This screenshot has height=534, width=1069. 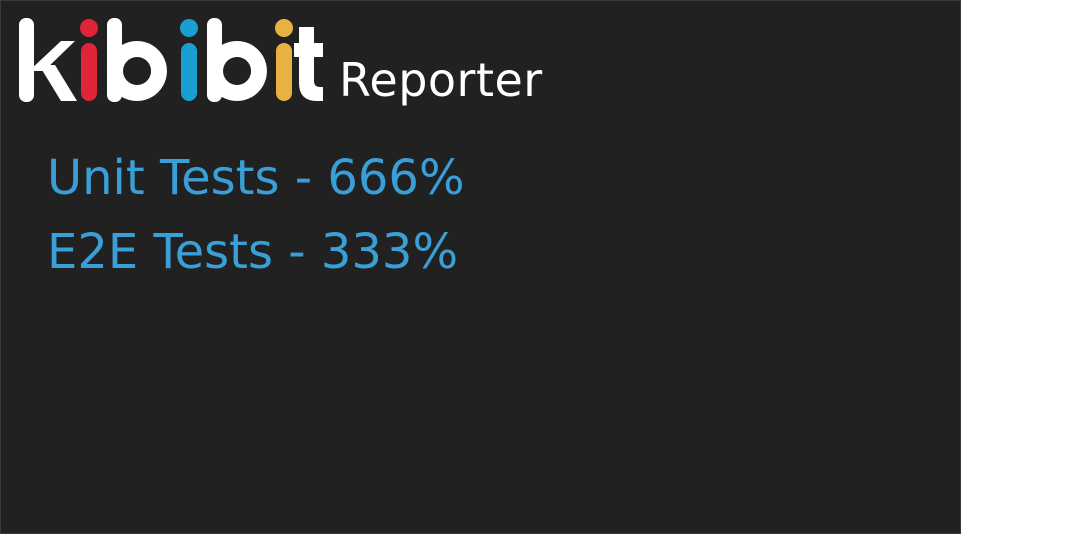 I want to click on stat-line: Unit Tests - 666%, so click(x=256, y=178).